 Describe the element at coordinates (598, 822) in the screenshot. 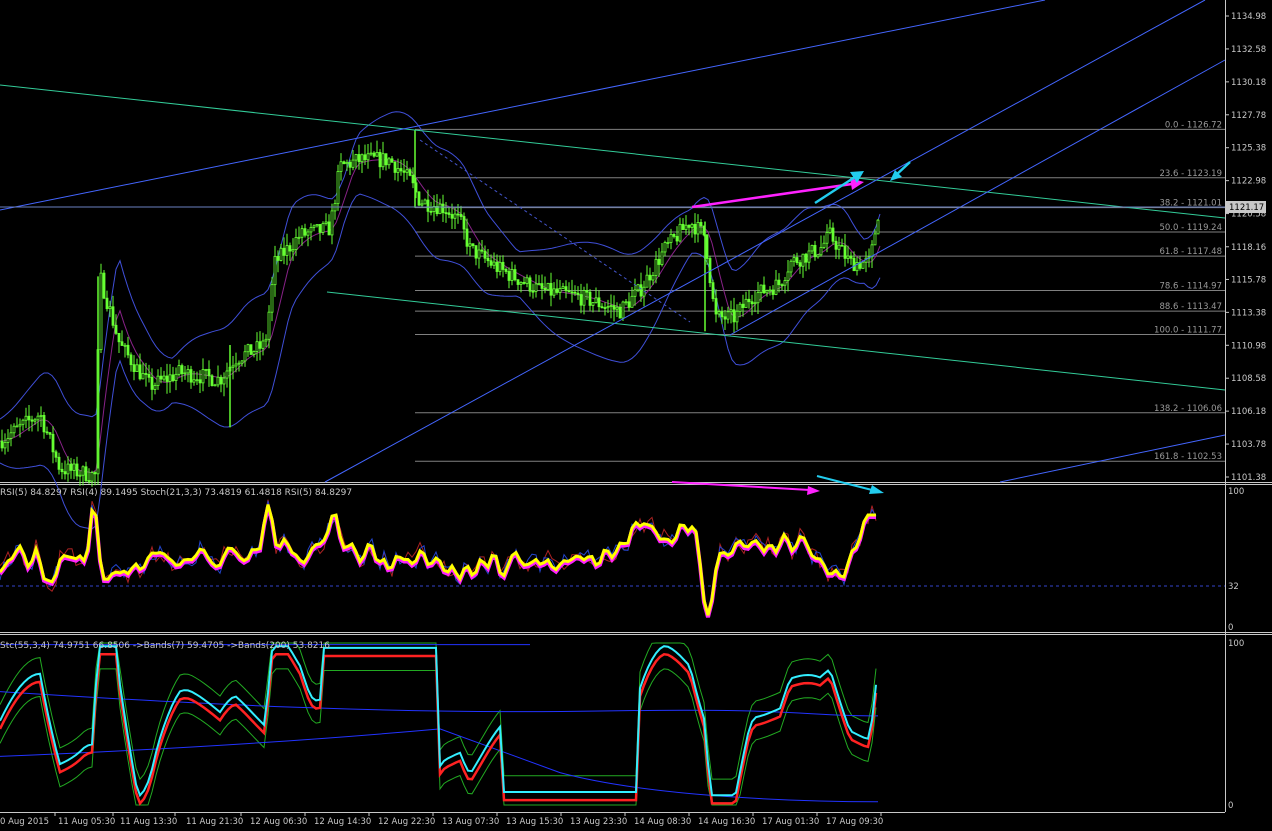

I see `time-tick-label: 13 Aug 23:30` at that location.